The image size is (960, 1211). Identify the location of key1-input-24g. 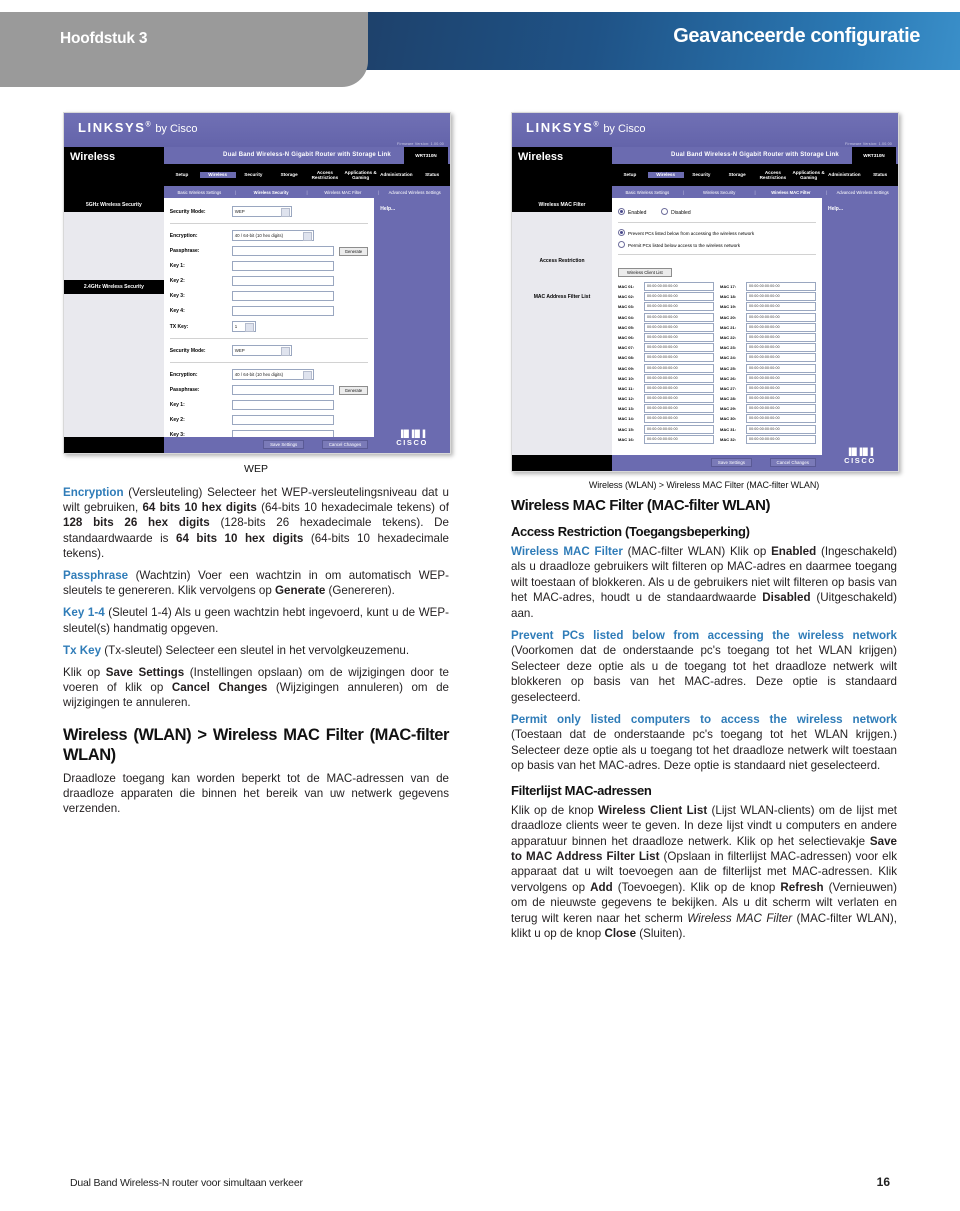
(282, 405).